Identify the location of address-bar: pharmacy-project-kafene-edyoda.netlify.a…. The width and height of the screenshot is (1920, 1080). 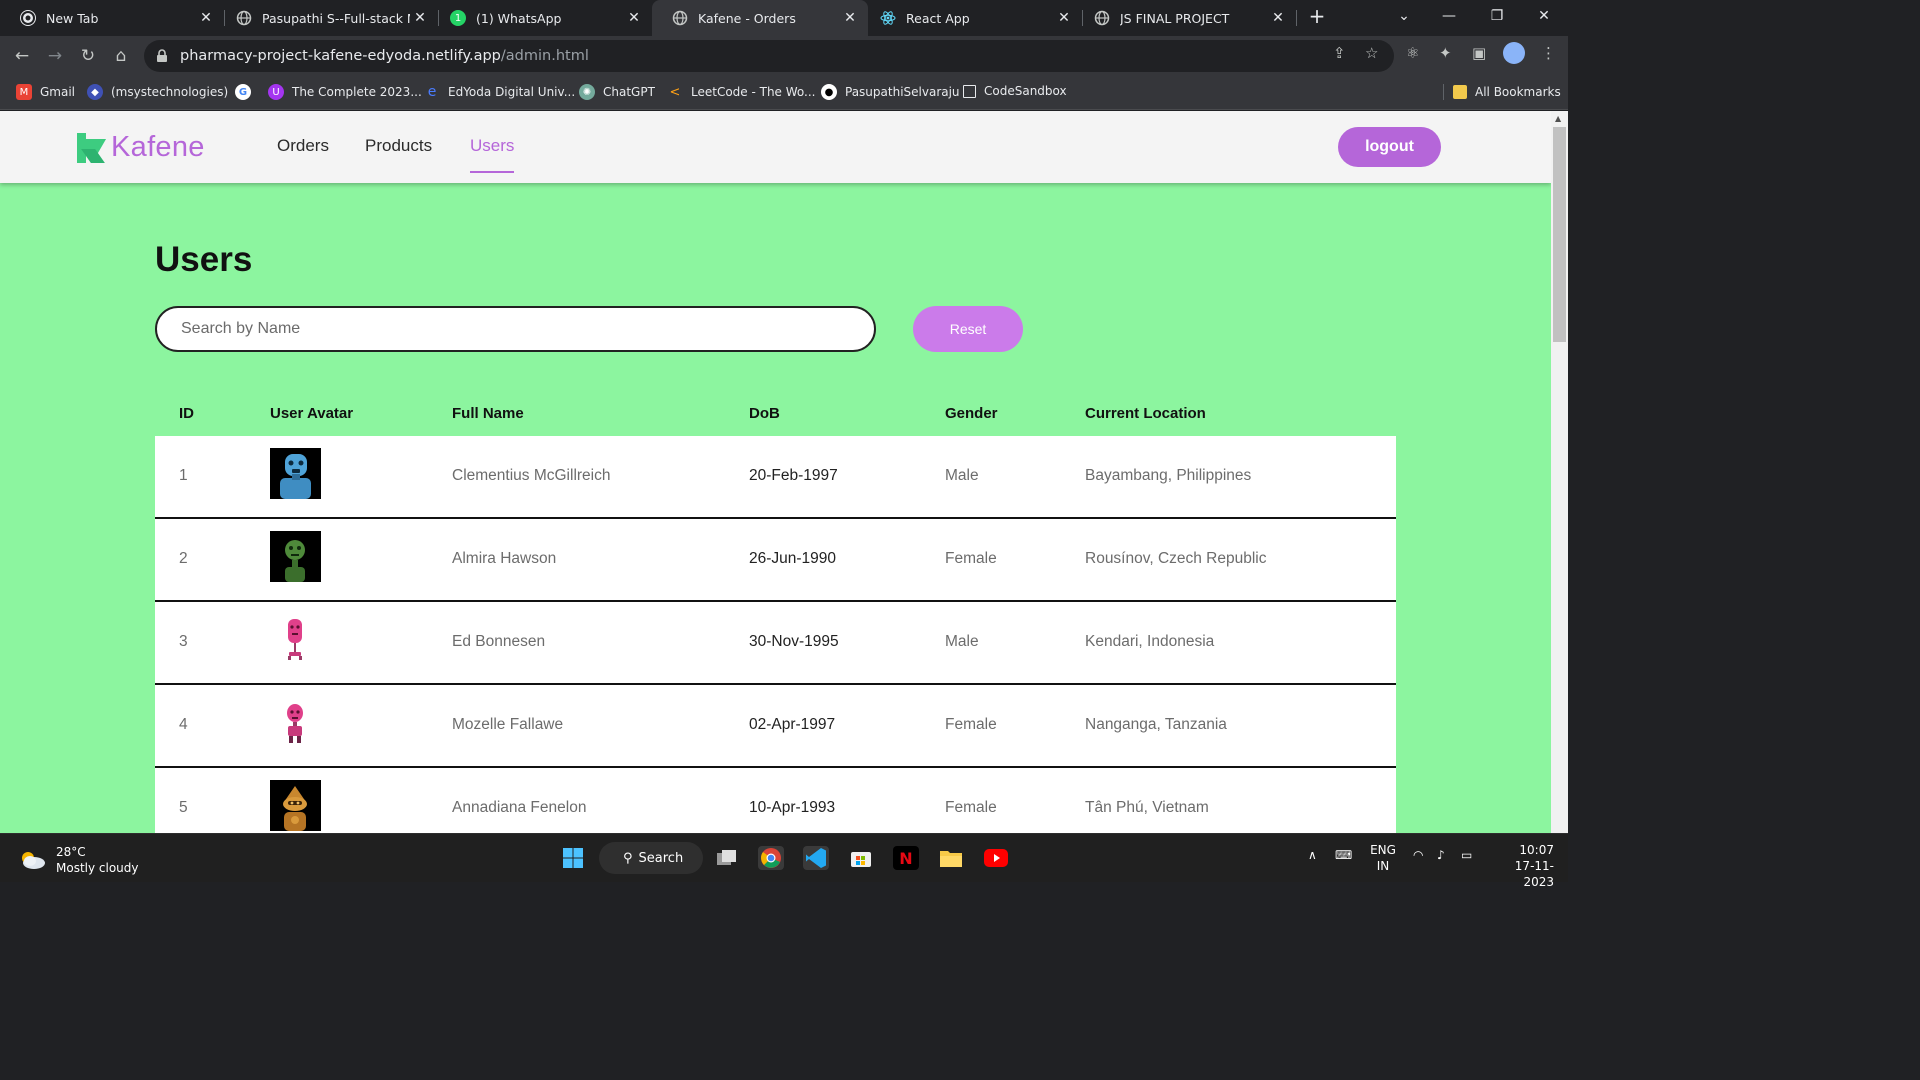
(769, 56).